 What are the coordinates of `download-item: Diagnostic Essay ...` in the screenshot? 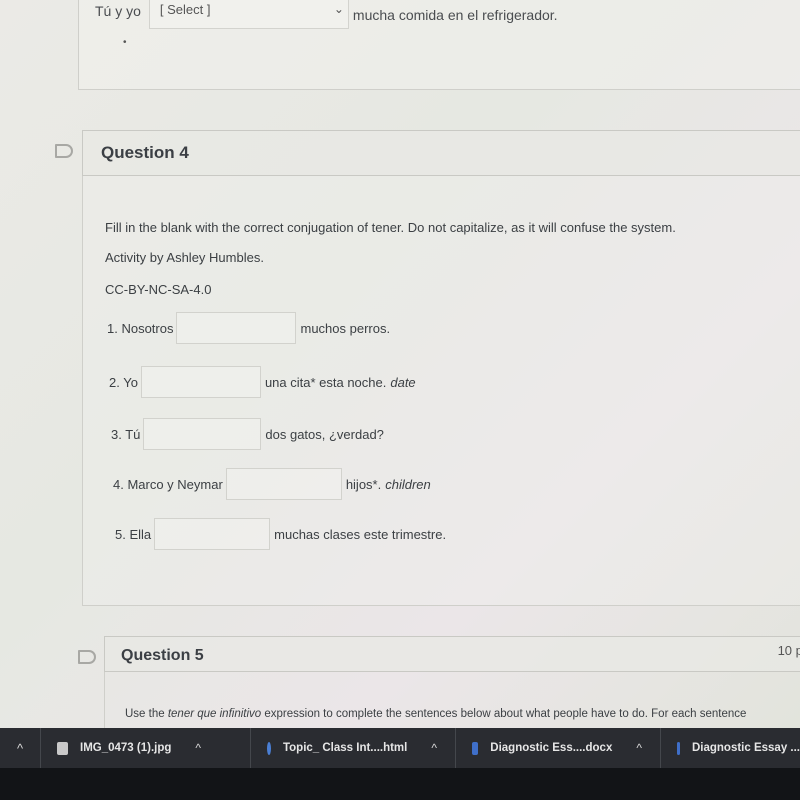 It's located at (730, 748).